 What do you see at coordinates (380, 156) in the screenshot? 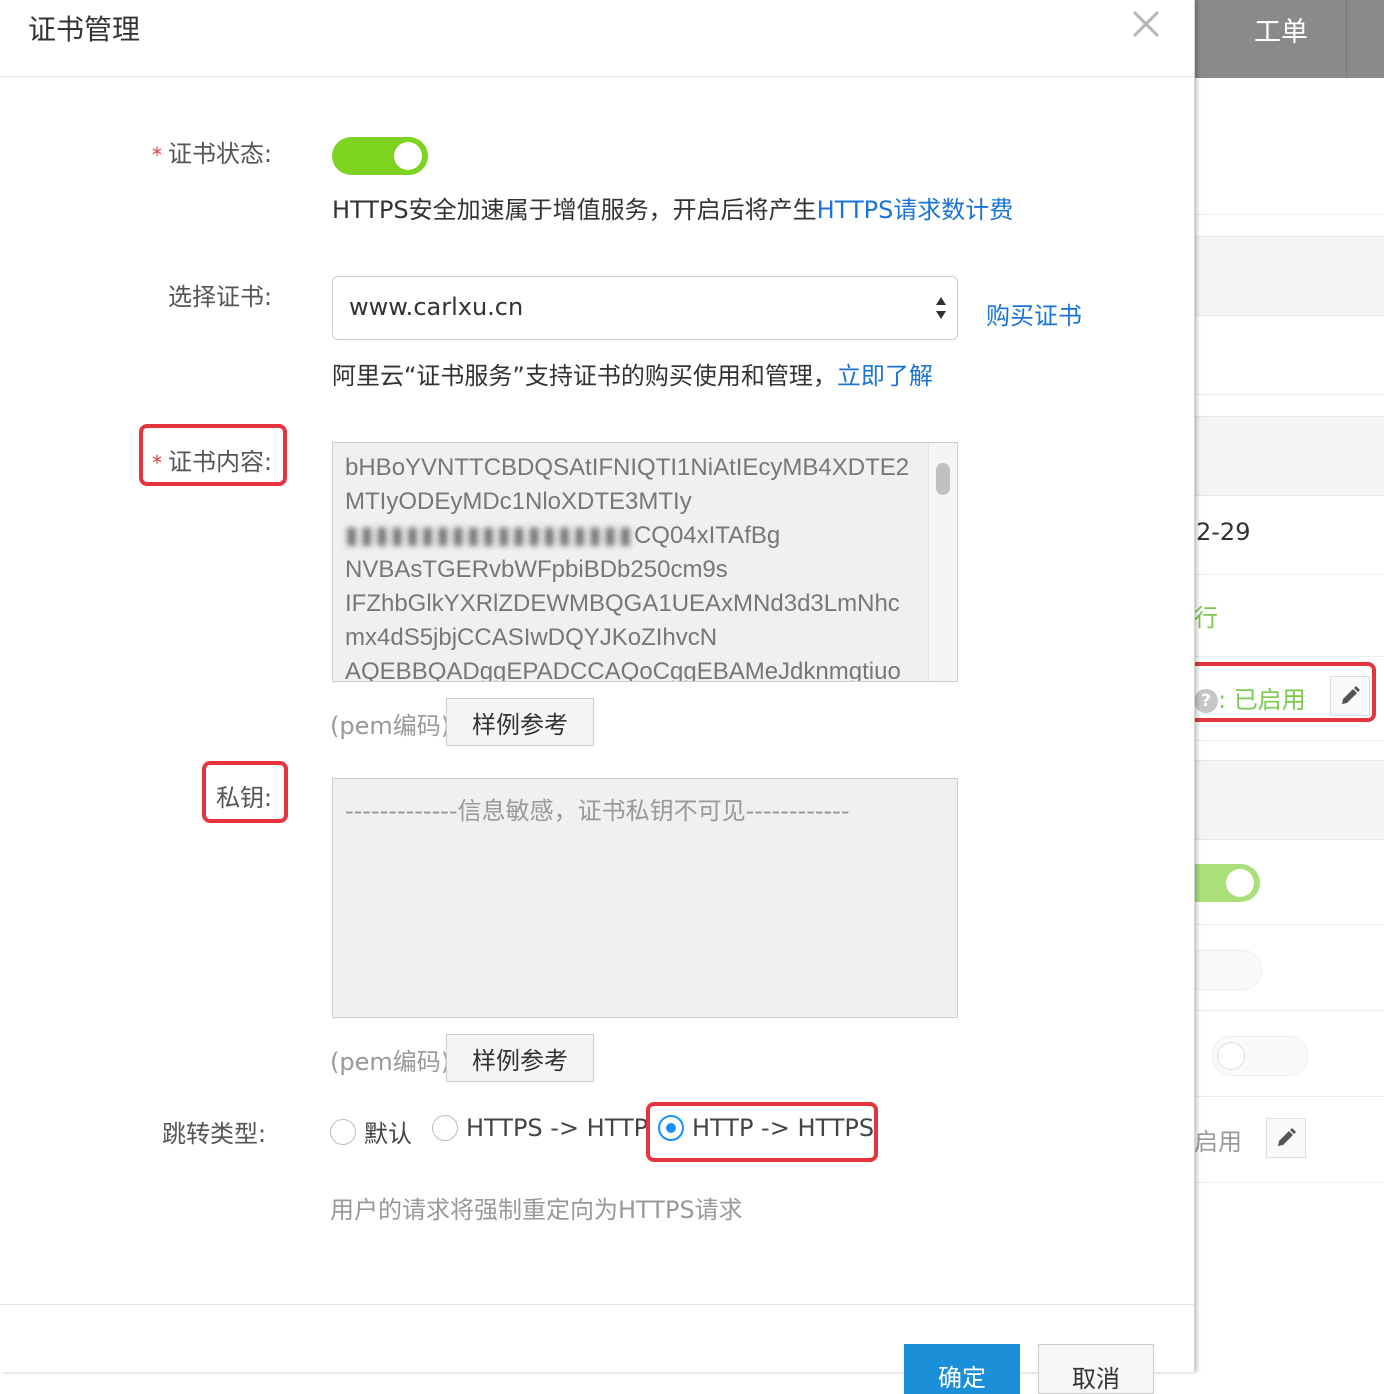
I see `cert-status-switch` at bounding box center [380, 156].